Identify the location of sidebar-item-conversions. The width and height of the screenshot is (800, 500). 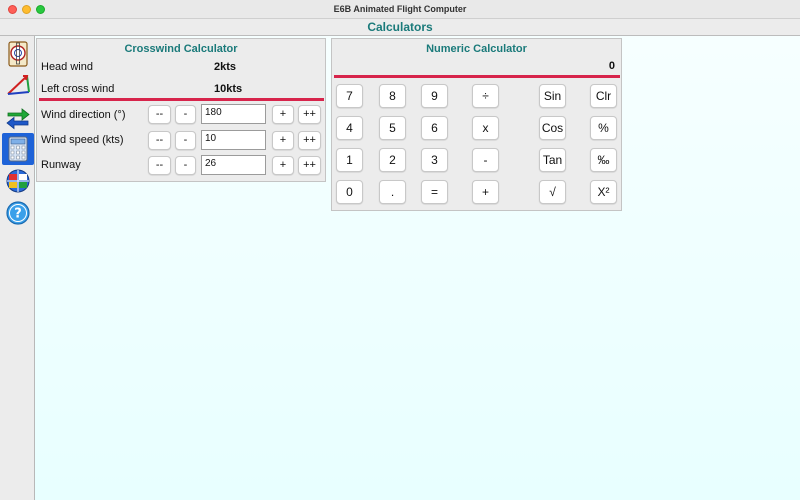
(18, 118).